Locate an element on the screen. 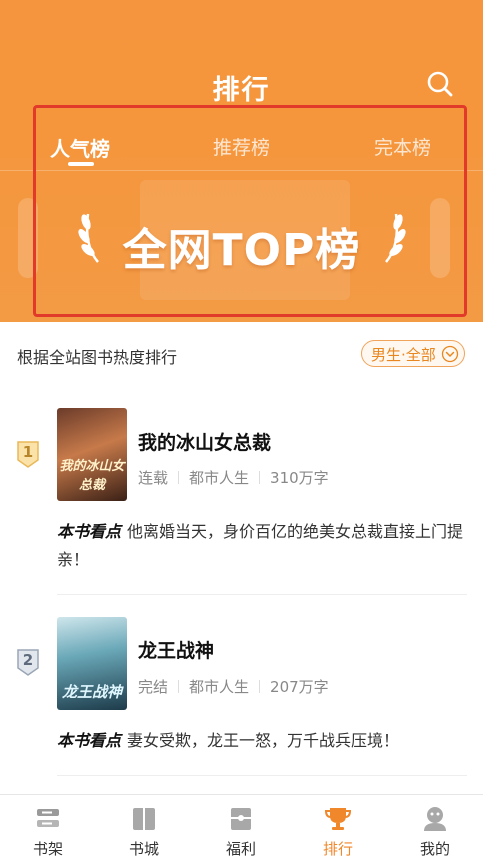  book-highlight: 本书看点 他离婚当天，身价百亿的绝美女总裁直接上门提亲！ is located at coordinates (263, 546).